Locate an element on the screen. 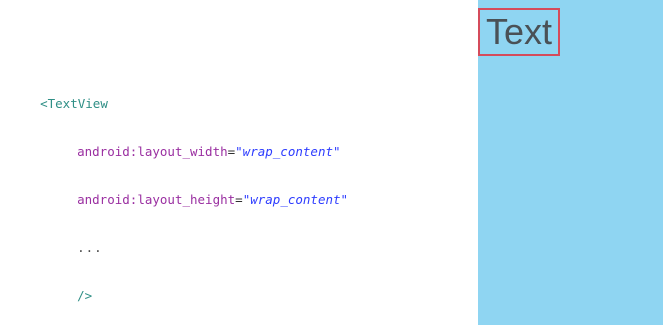 Image resolution: width=663 pixels, height=325 pixels. code-line-2: android:layout_width="wrap_content" is located at coordinates (220, 152).